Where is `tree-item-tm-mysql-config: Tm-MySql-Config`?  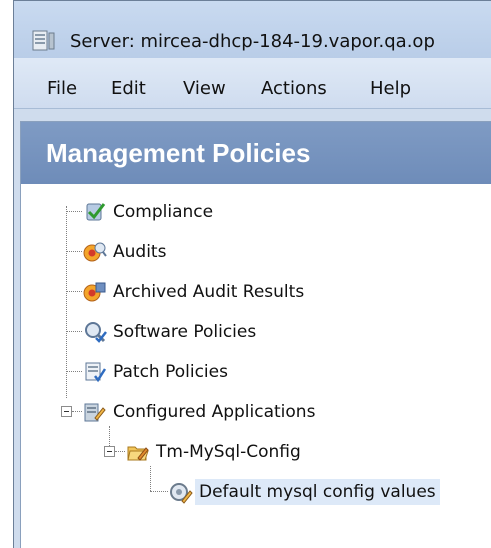
tree-item-tm-mysql-config: Tm-MySql-Config is located at coordinates (213, 452).